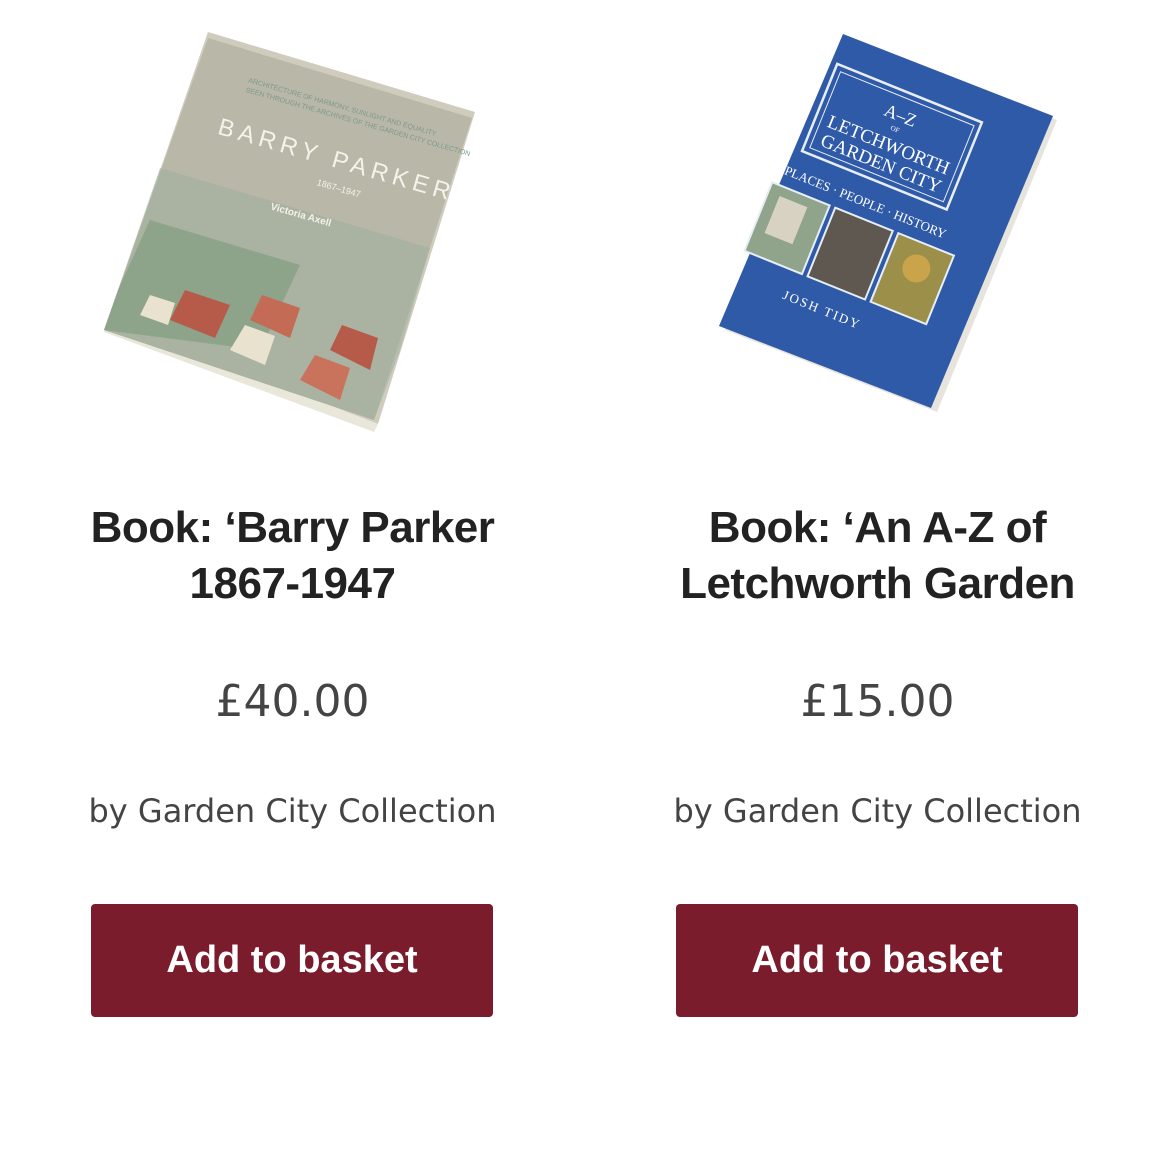 The width and height of the screenshot is (1170, 1170). What do you see at coordinates (877, 527) in the screenshot?
I see `product-title-line: Book: ‘An A-Z of` at bounding box center [877, 527].